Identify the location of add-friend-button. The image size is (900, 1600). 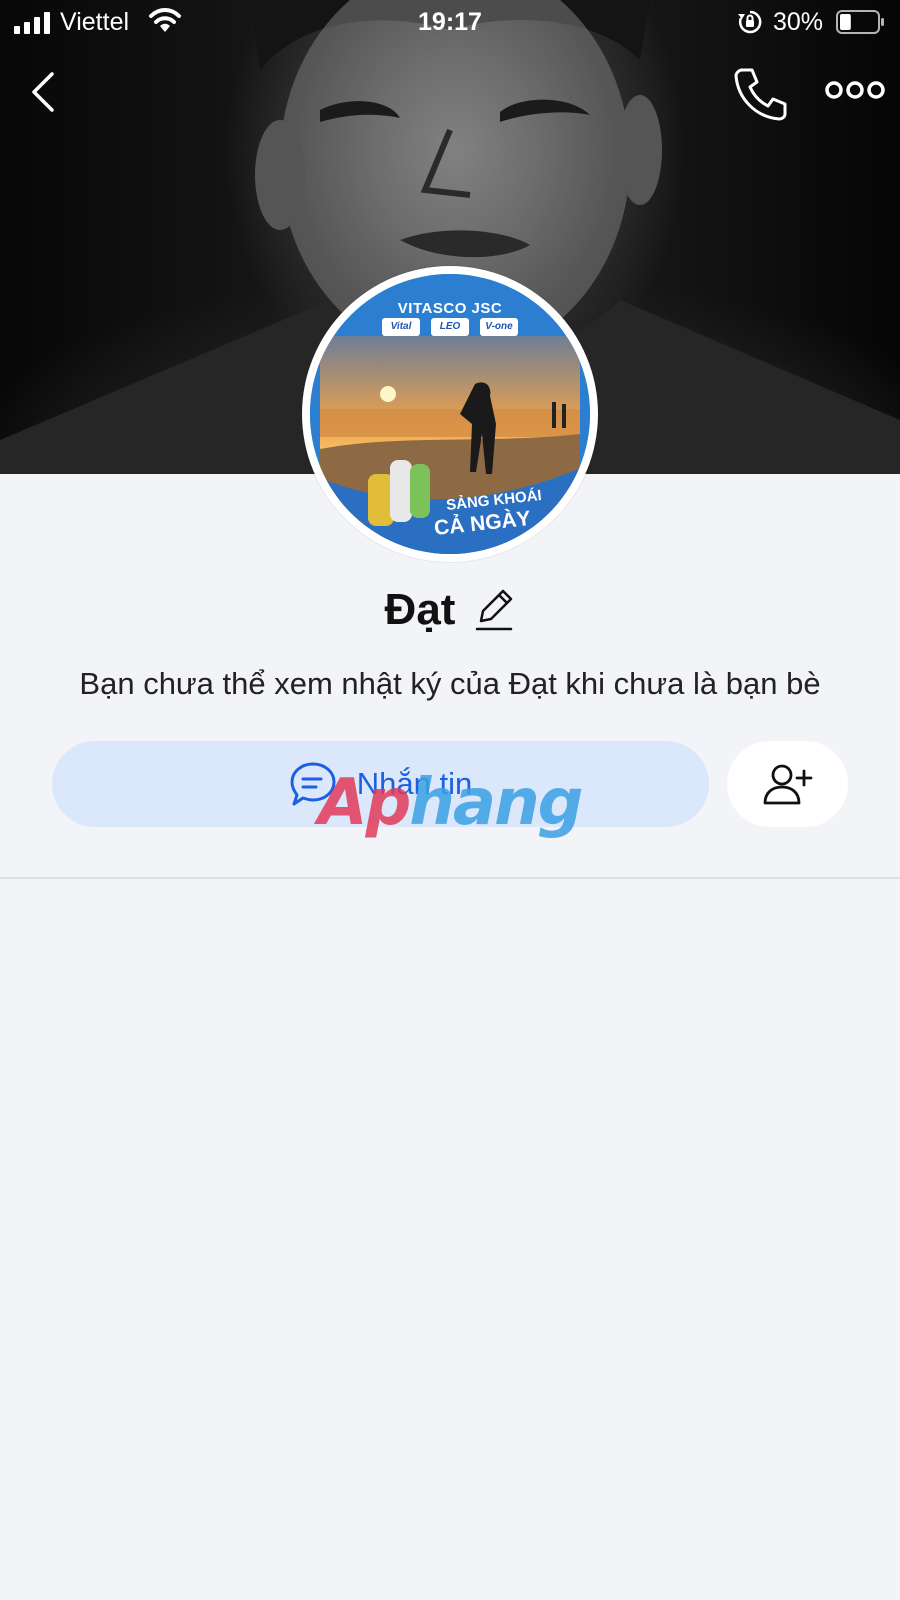
(787, 784).